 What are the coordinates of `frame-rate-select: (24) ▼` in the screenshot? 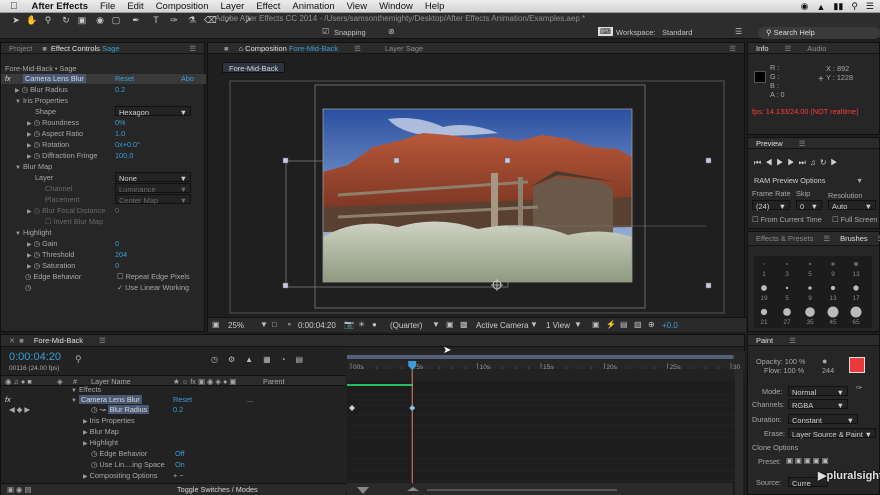 It's located at (771, 205).